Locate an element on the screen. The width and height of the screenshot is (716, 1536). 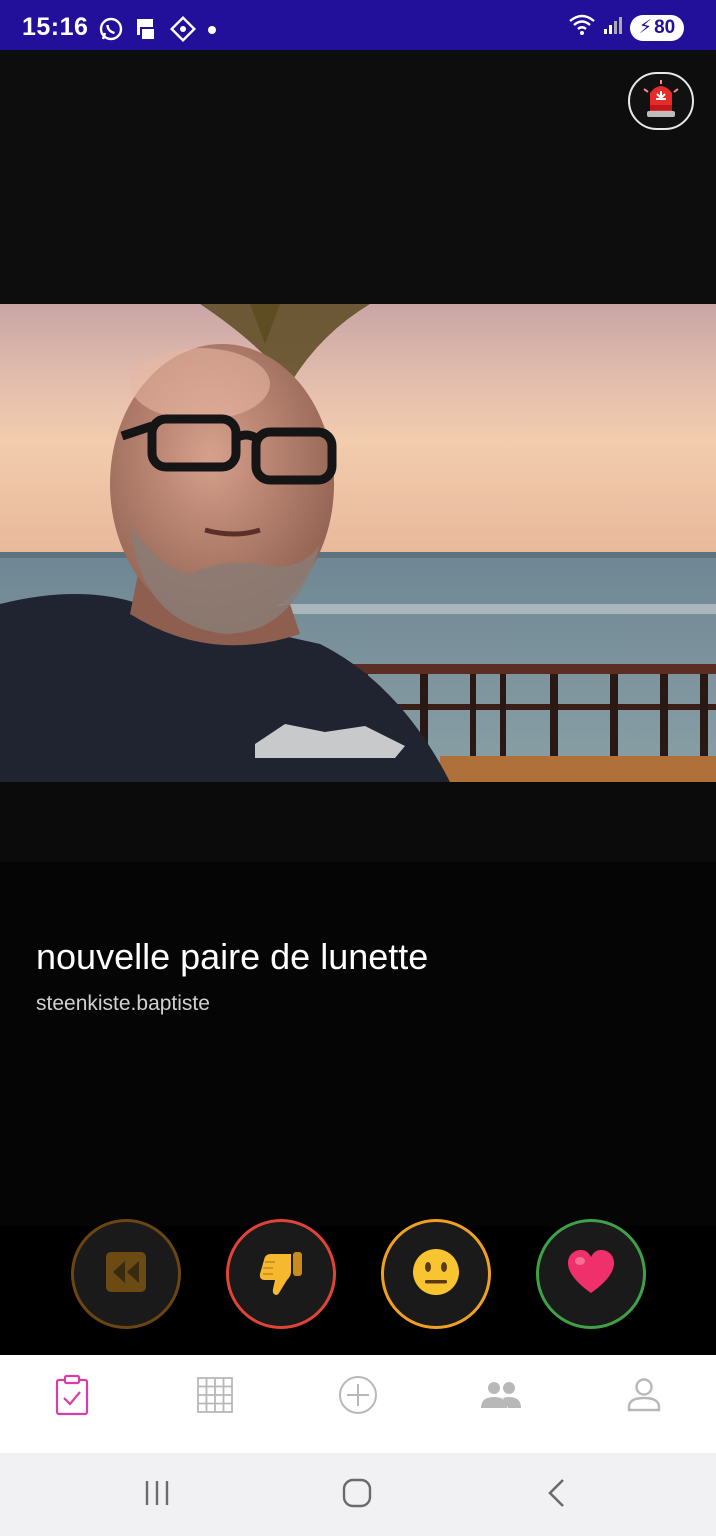
report-alarm-button is located at coordinates (661, 101).